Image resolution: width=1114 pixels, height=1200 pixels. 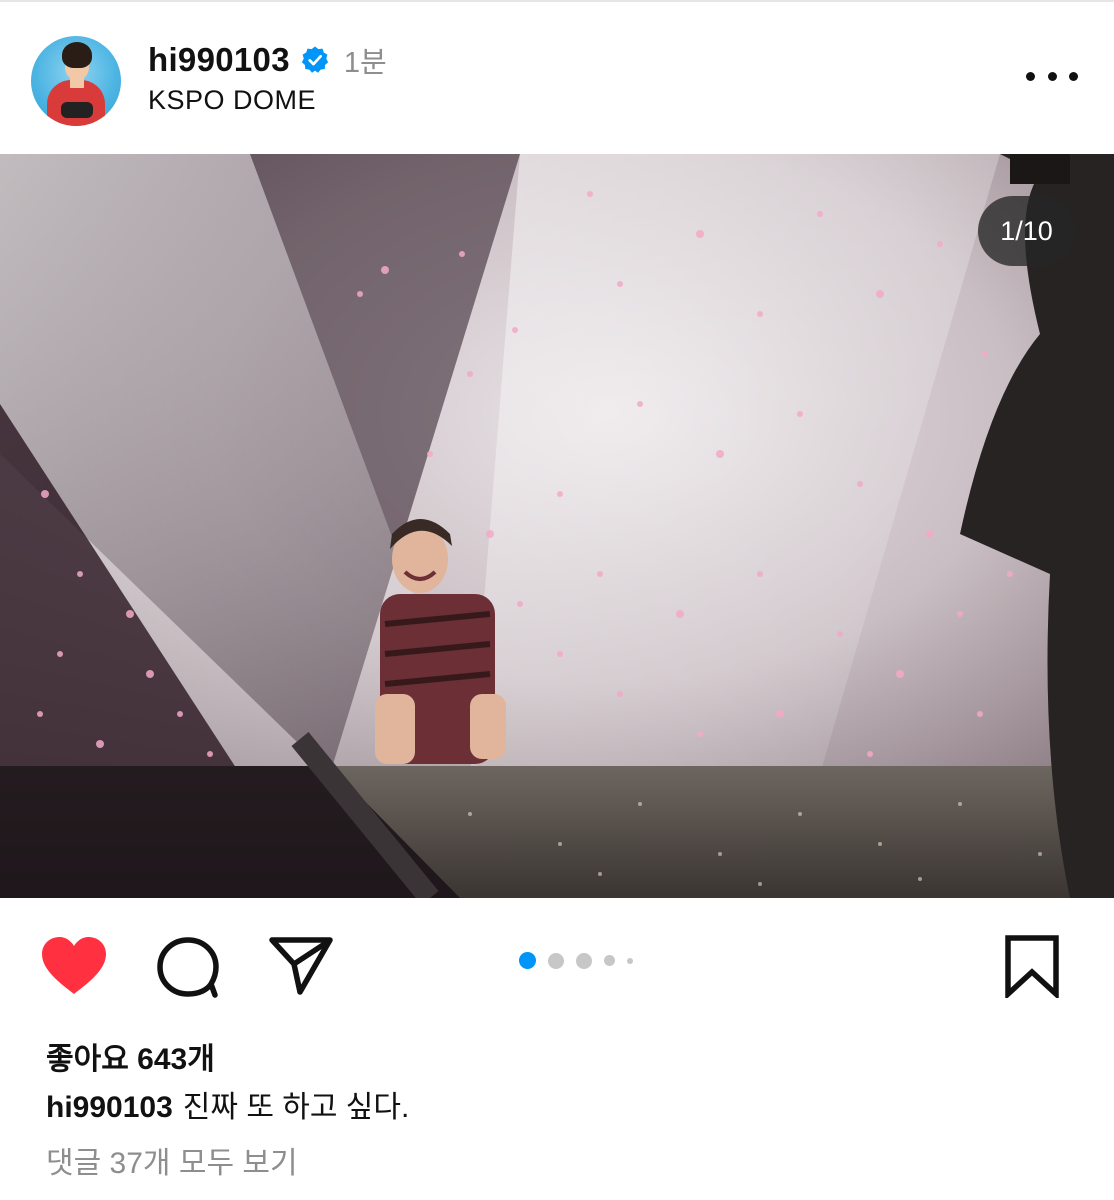 I want to click on post-caption: hi990103 진짜 또 하고 싶다., so click(x=227, y=1104).